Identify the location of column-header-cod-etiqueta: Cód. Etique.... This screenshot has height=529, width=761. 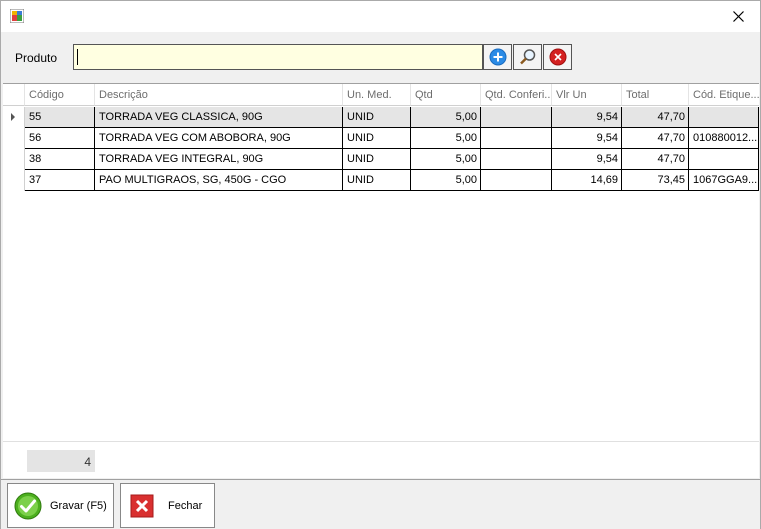
(724, 95).